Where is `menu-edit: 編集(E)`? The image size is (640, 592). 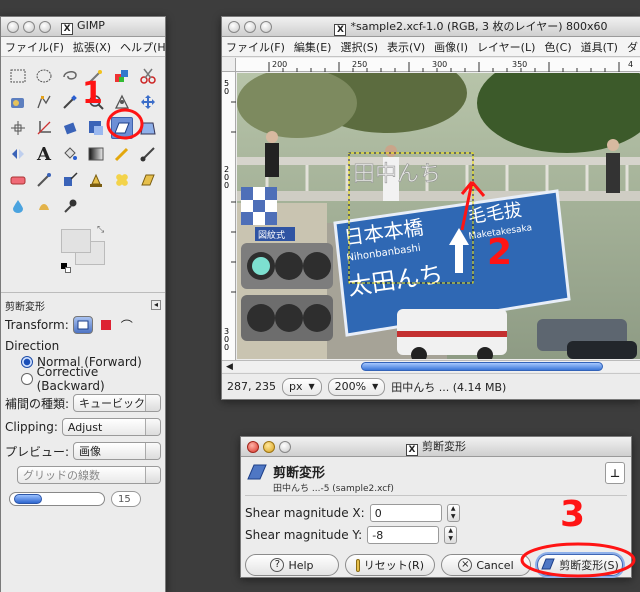
menu-edit: 編集(E) is located at coordinates (313, 47).